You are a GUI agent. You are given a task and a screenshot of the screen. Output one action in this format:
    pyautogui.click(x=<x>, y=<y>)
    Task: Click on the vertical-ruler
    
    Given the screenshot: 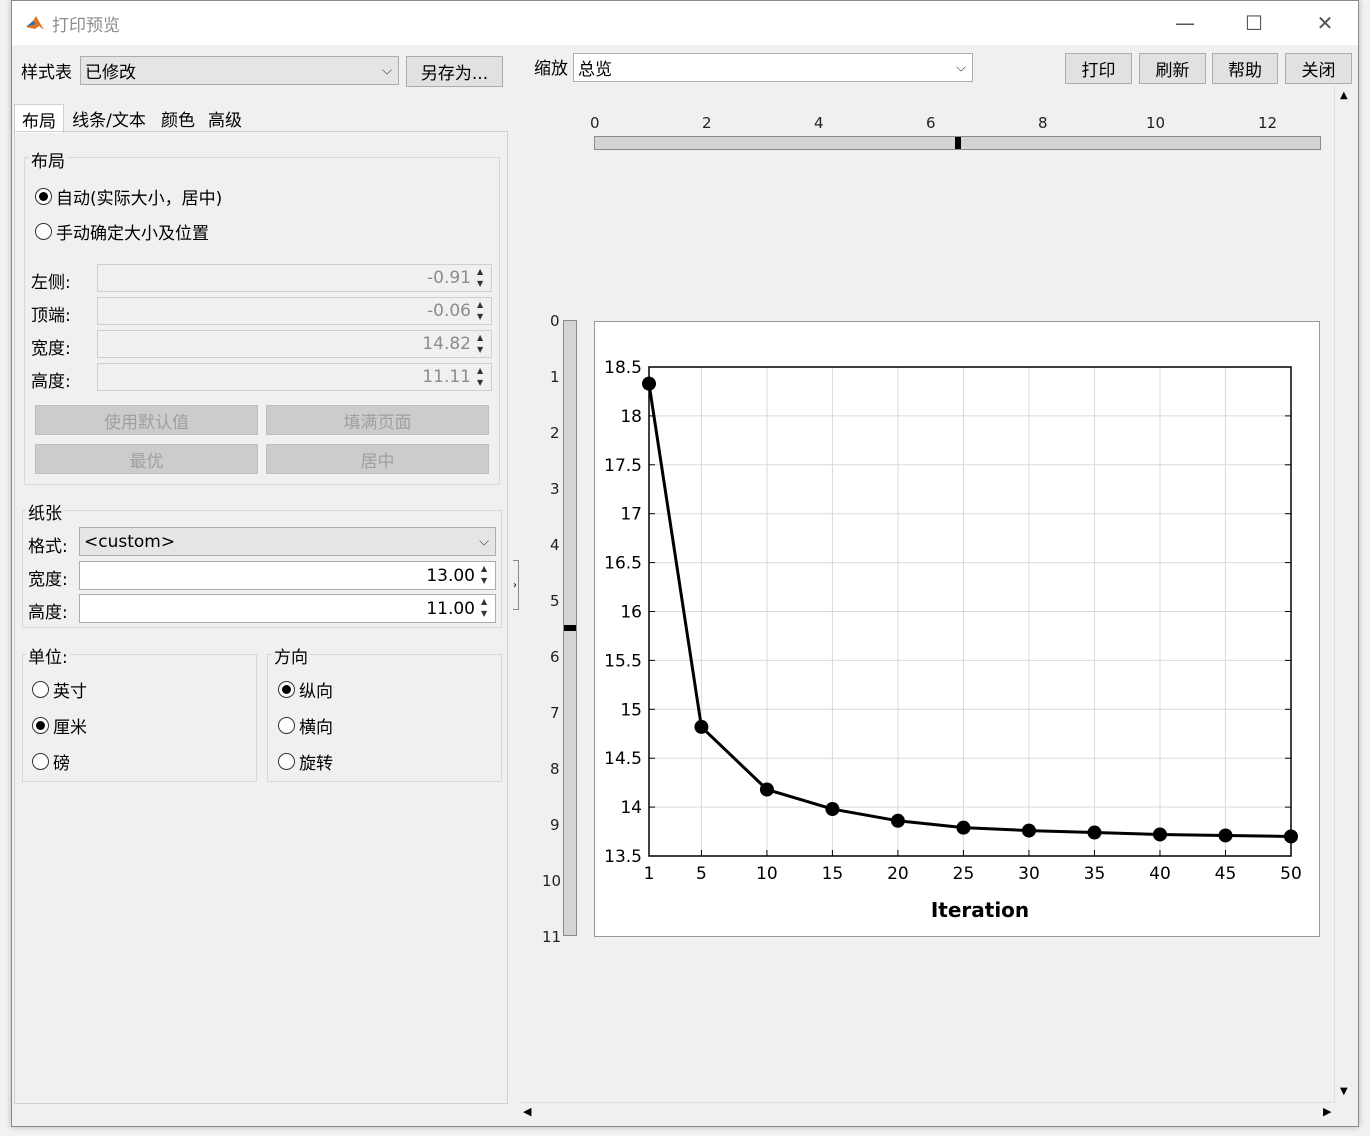 What is the action you would take?
    pyautogui.click(x=570, y=628)
    